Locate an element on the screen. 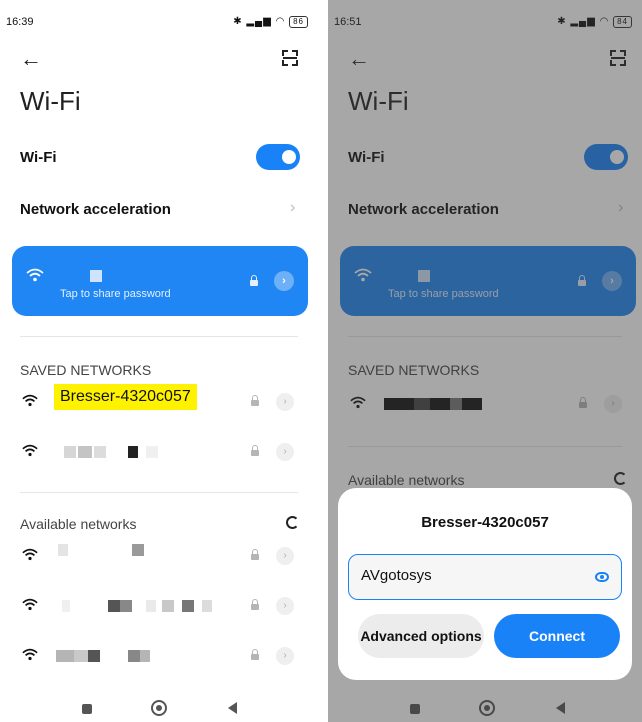 Image resolution: width=642 pixels, height=722 pixels. saved-network-row: Bresser-4320c057 › is located at coordinates (160, 399).